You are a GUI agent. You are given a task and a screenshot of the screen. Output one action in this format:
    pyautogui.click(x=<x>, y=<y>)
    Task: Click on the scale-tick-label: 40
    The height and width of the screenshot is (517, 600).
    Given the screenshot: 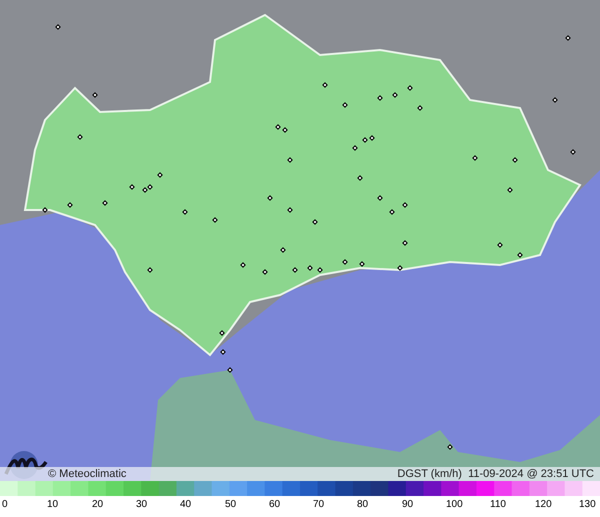 What is the action you would take?
    pyautogui.click(x=186, y=504)
    